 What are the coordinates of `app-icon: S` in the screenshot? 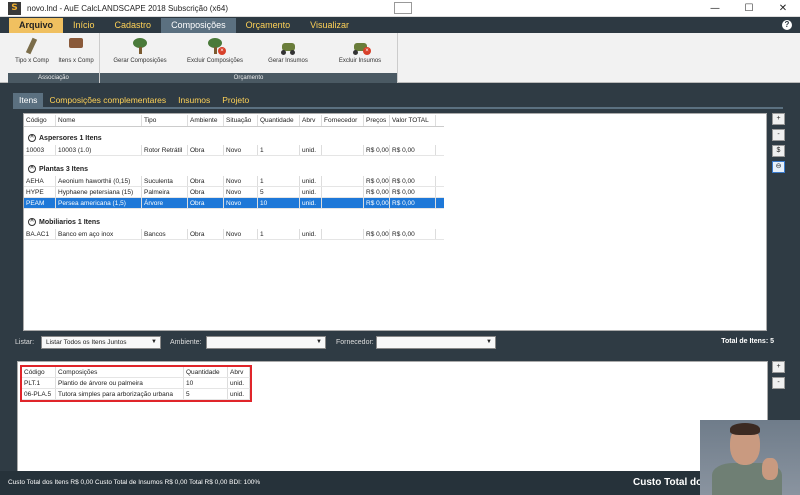 It's located at (14, 8).